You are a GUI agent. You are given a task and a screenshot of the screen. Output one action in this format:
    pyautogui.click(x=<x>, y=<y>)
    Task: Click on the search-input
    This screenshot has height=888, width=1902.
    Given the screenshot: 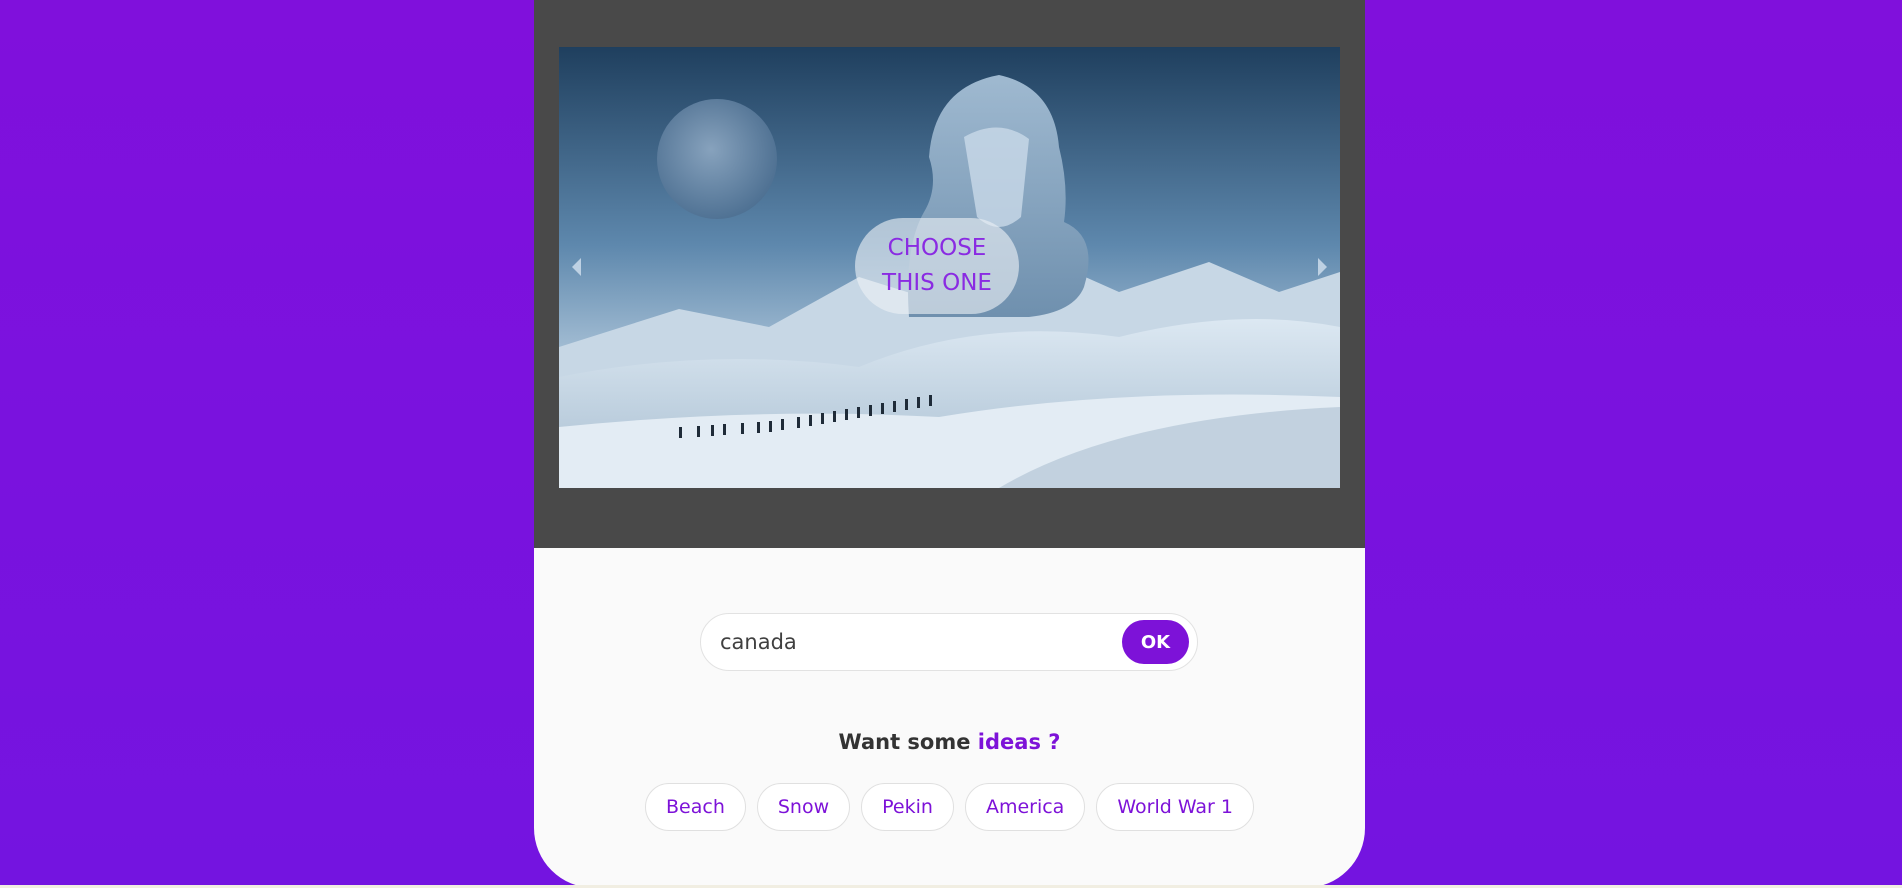 What is the action you would take?
    pyautogui.click(x=910, y=642)
    